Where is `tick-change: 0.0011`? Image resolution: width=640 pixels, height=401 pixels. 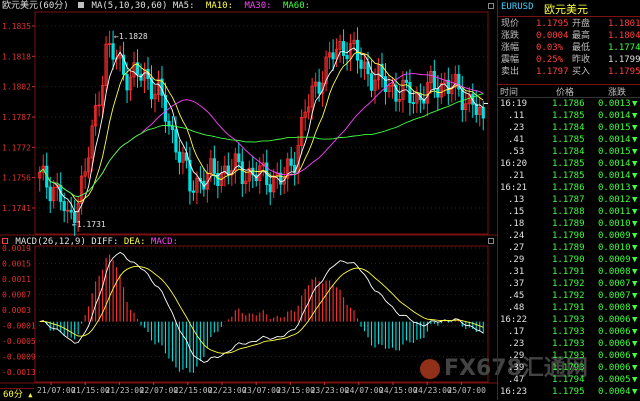
tick-change: 0.0011 is located at coordinates (614, 212).